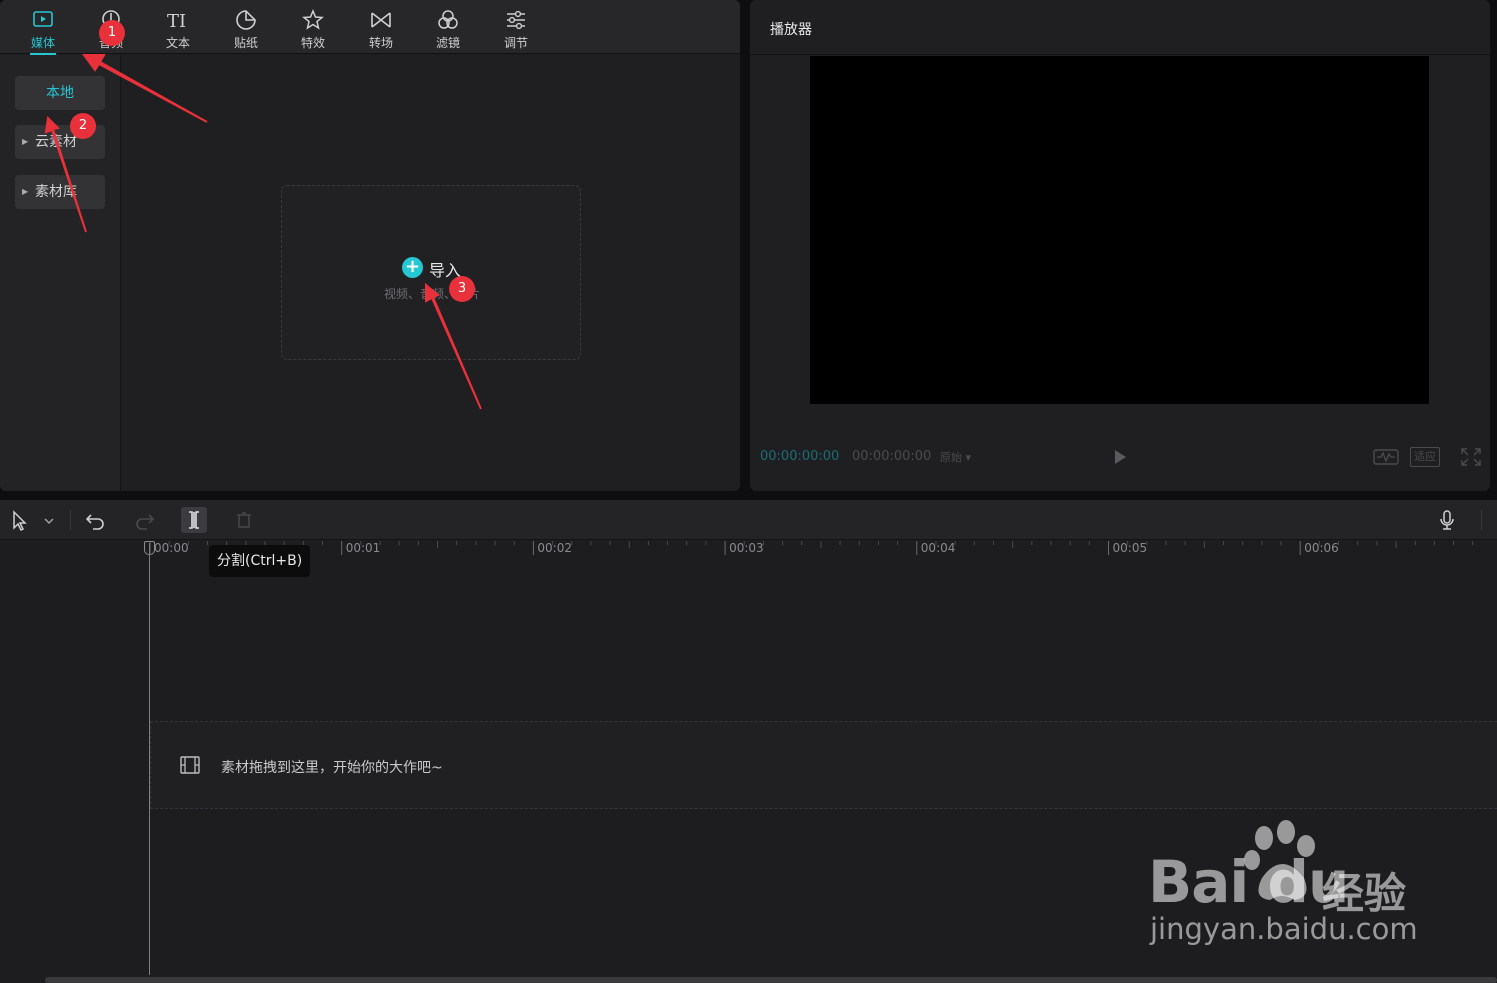 This screenshot has height=983, width=1497. What do you see at coordinates (177, 43) in the screenshot?
I see `tab-label: 文本` at bounding box center [177, 43].